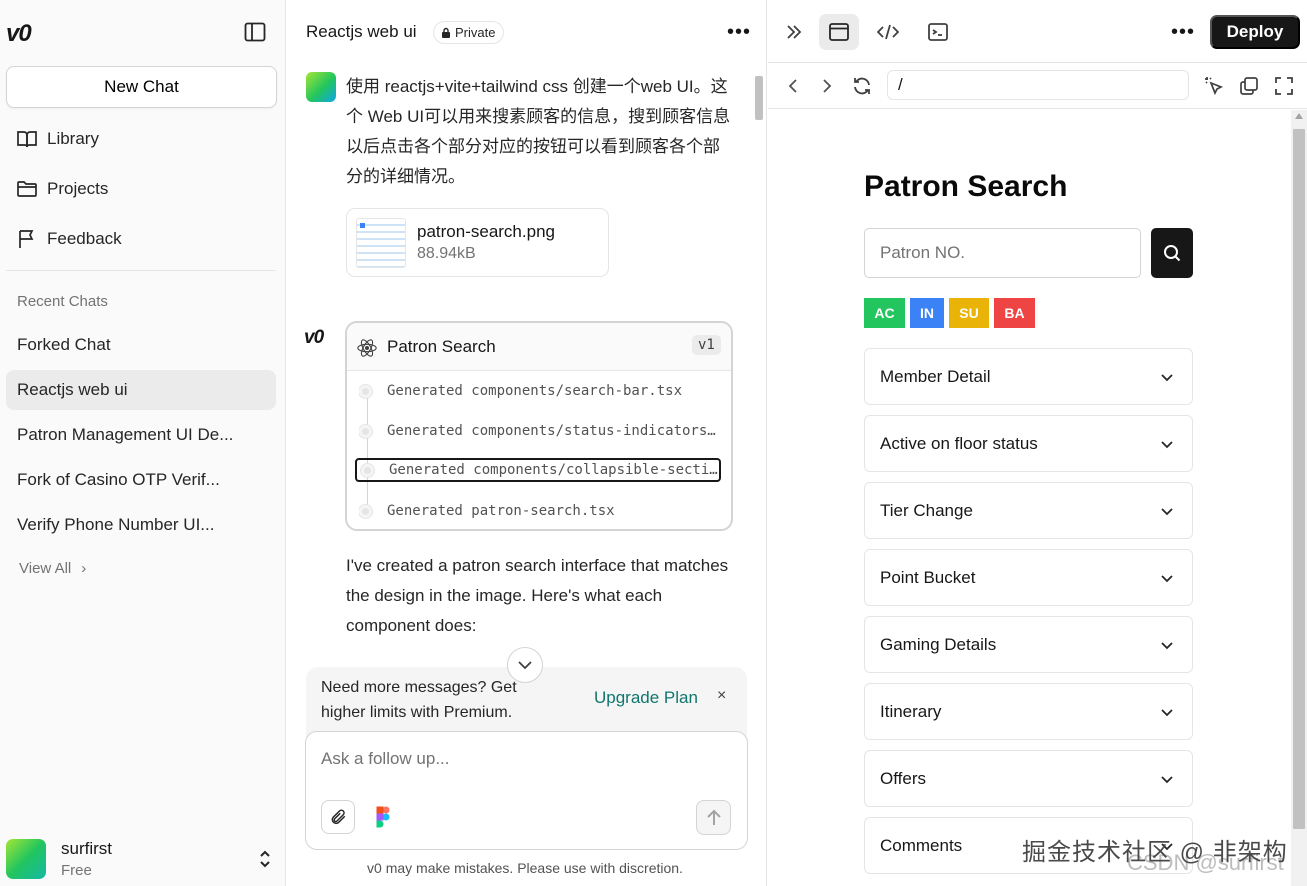 The image size is (1307, 886). What do you see at coordinates (314, 337) in the screenshot?
I see `v0-avatar-logo: v0` at bounding box center [314, 337].